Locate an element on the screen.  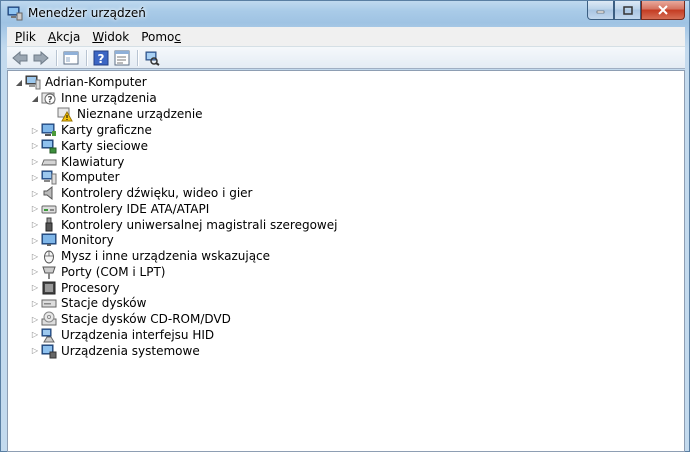
device-manager-icon is located at coordinates (15, 13).